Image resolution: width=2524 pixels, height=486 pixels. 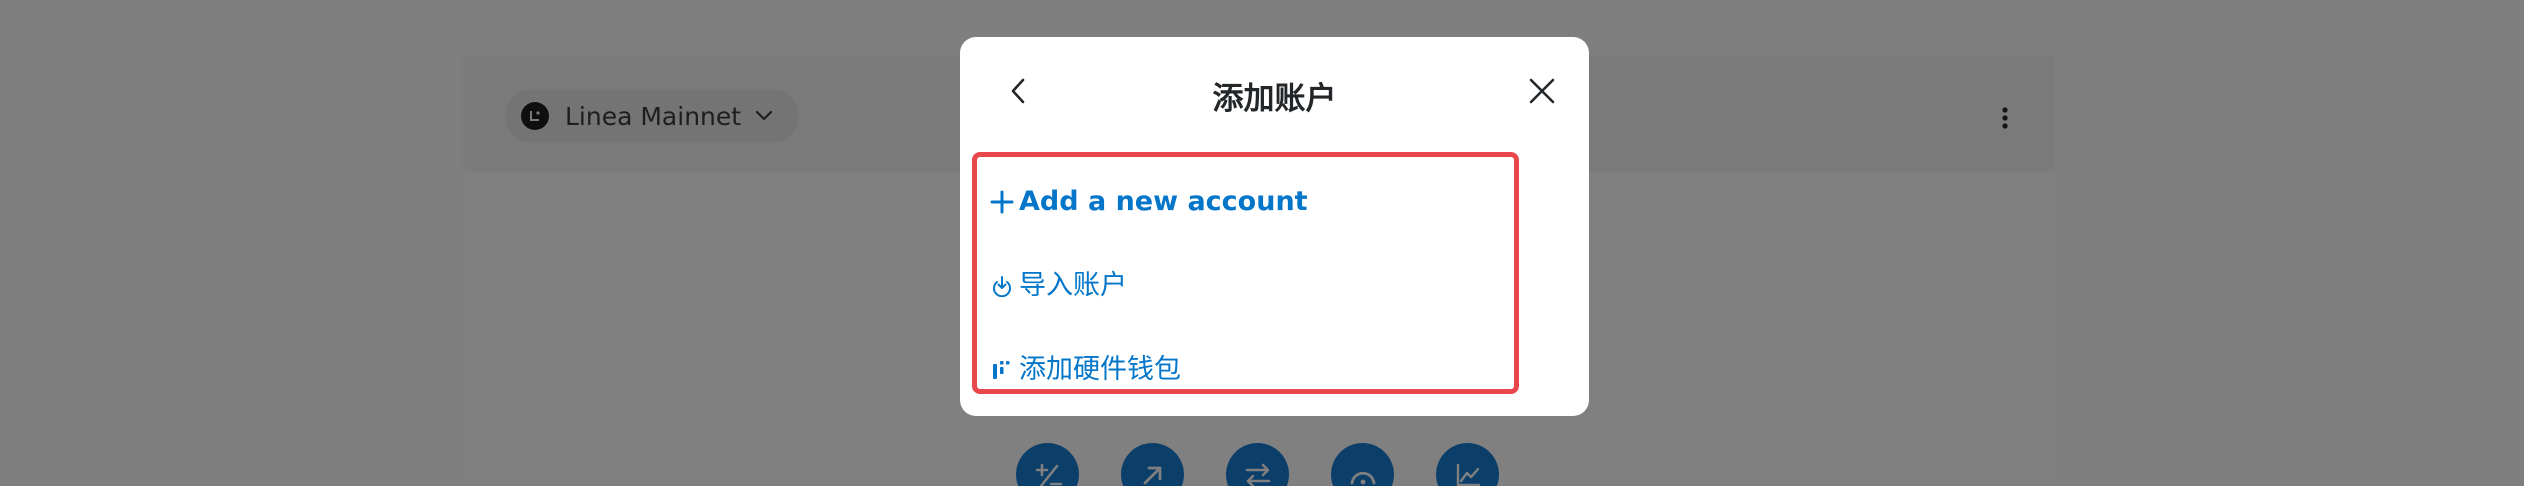 What do you see at coordinates (1002, 370) in the screenshot?
I see `hardware-wallet-icon` at bounding box center [1002, 370].